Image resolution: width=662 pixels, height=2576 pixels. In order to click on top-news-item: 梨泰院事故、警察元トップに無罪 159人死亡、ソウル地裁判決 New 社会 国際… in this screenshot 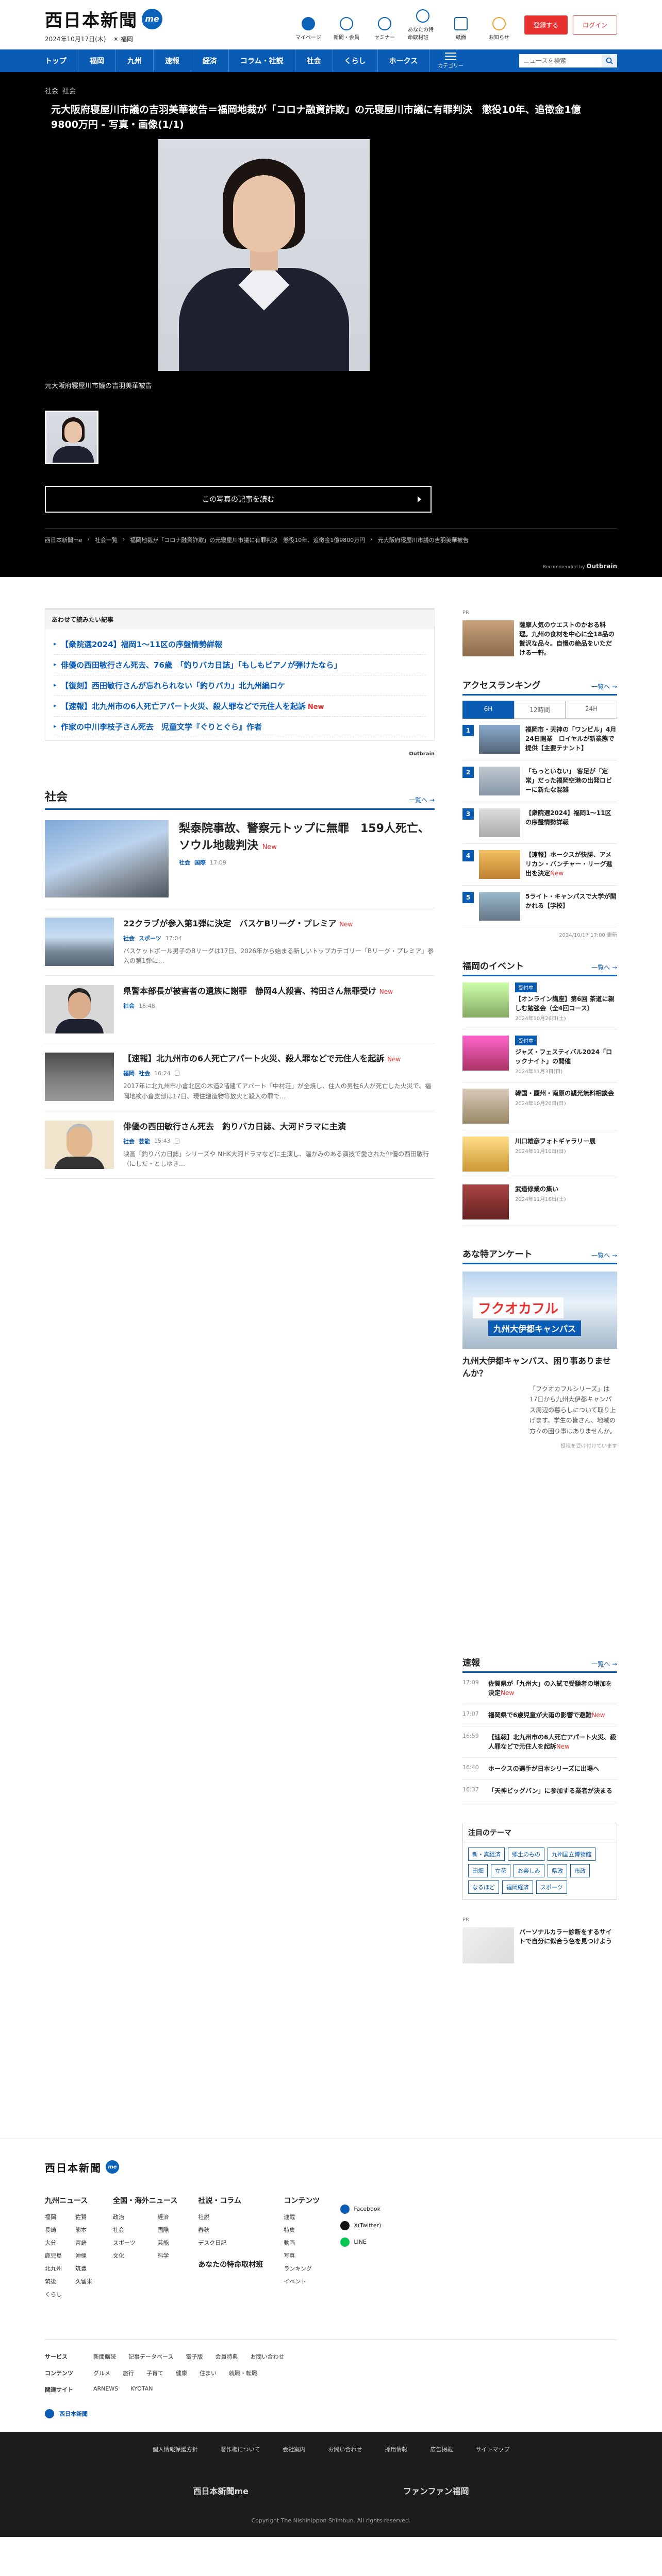, I will do `click(240, 859)`.